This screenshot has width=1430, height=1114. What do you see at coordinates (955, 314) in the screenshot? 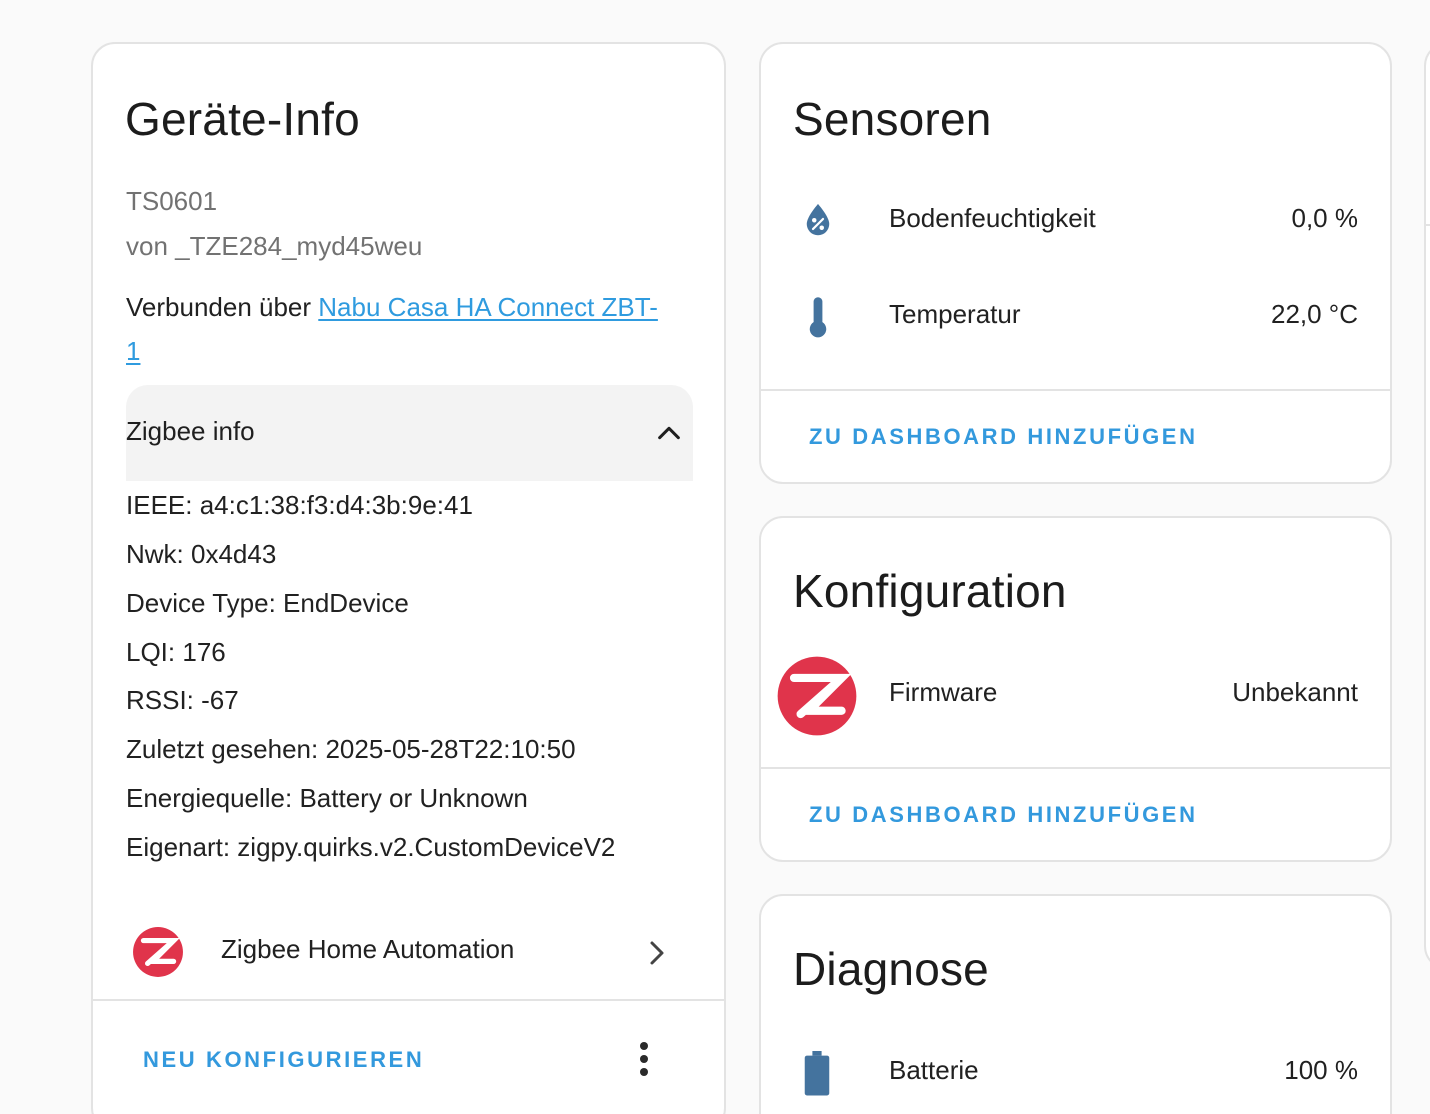
I see `sensor-name: Temperatur` at bounding box center [955, 314].